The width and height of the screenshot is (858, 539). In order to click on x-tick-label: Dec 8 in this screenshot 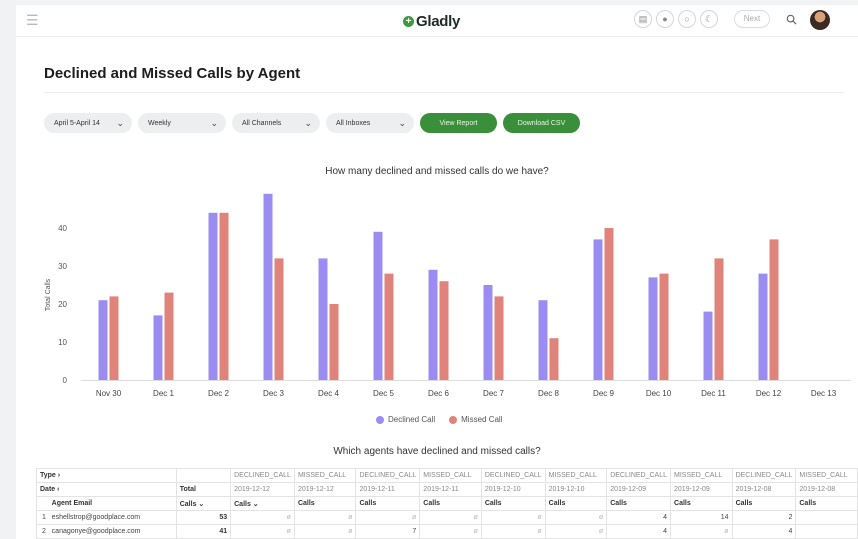, I will do `click(548, 393)`.